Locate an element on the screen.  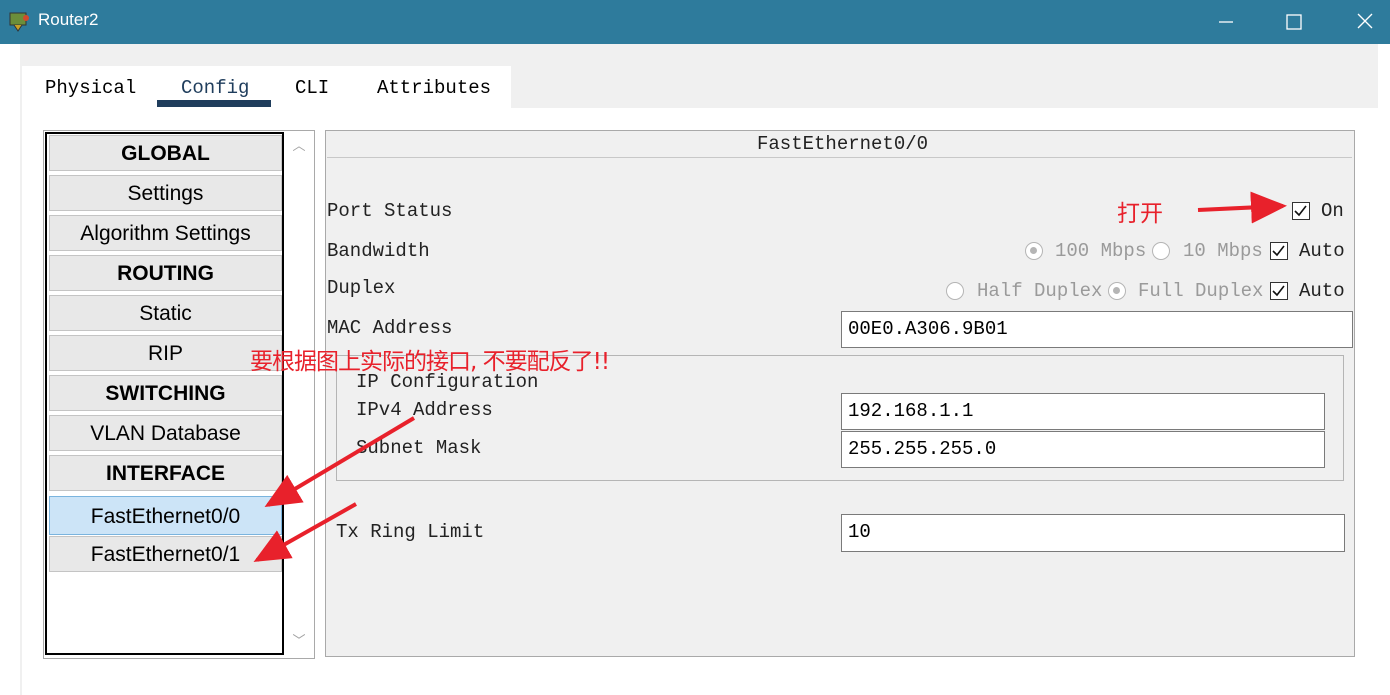
close-icon is located at coordinates (1365, 22).